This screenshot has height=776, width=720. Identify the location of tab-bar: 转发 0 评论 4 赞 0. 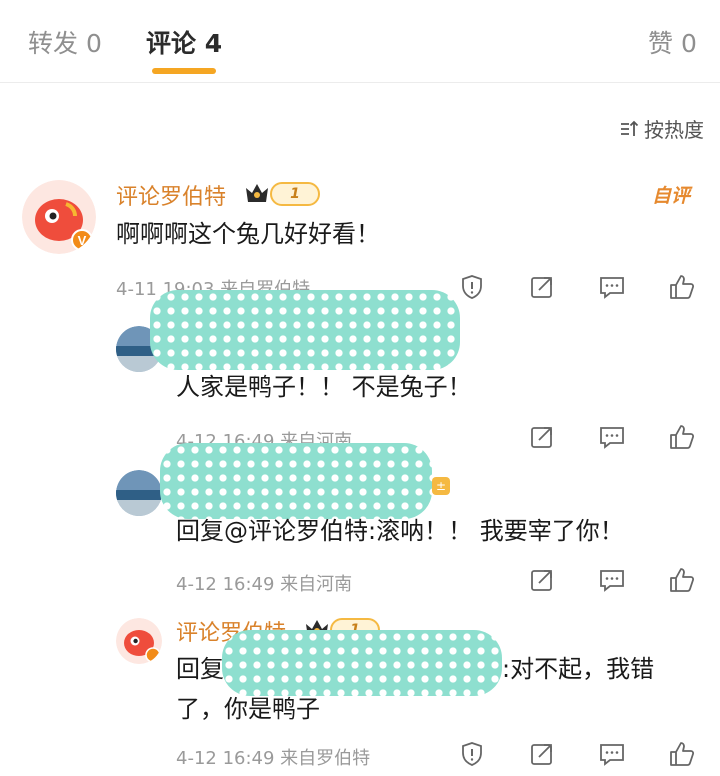
(360, 40).